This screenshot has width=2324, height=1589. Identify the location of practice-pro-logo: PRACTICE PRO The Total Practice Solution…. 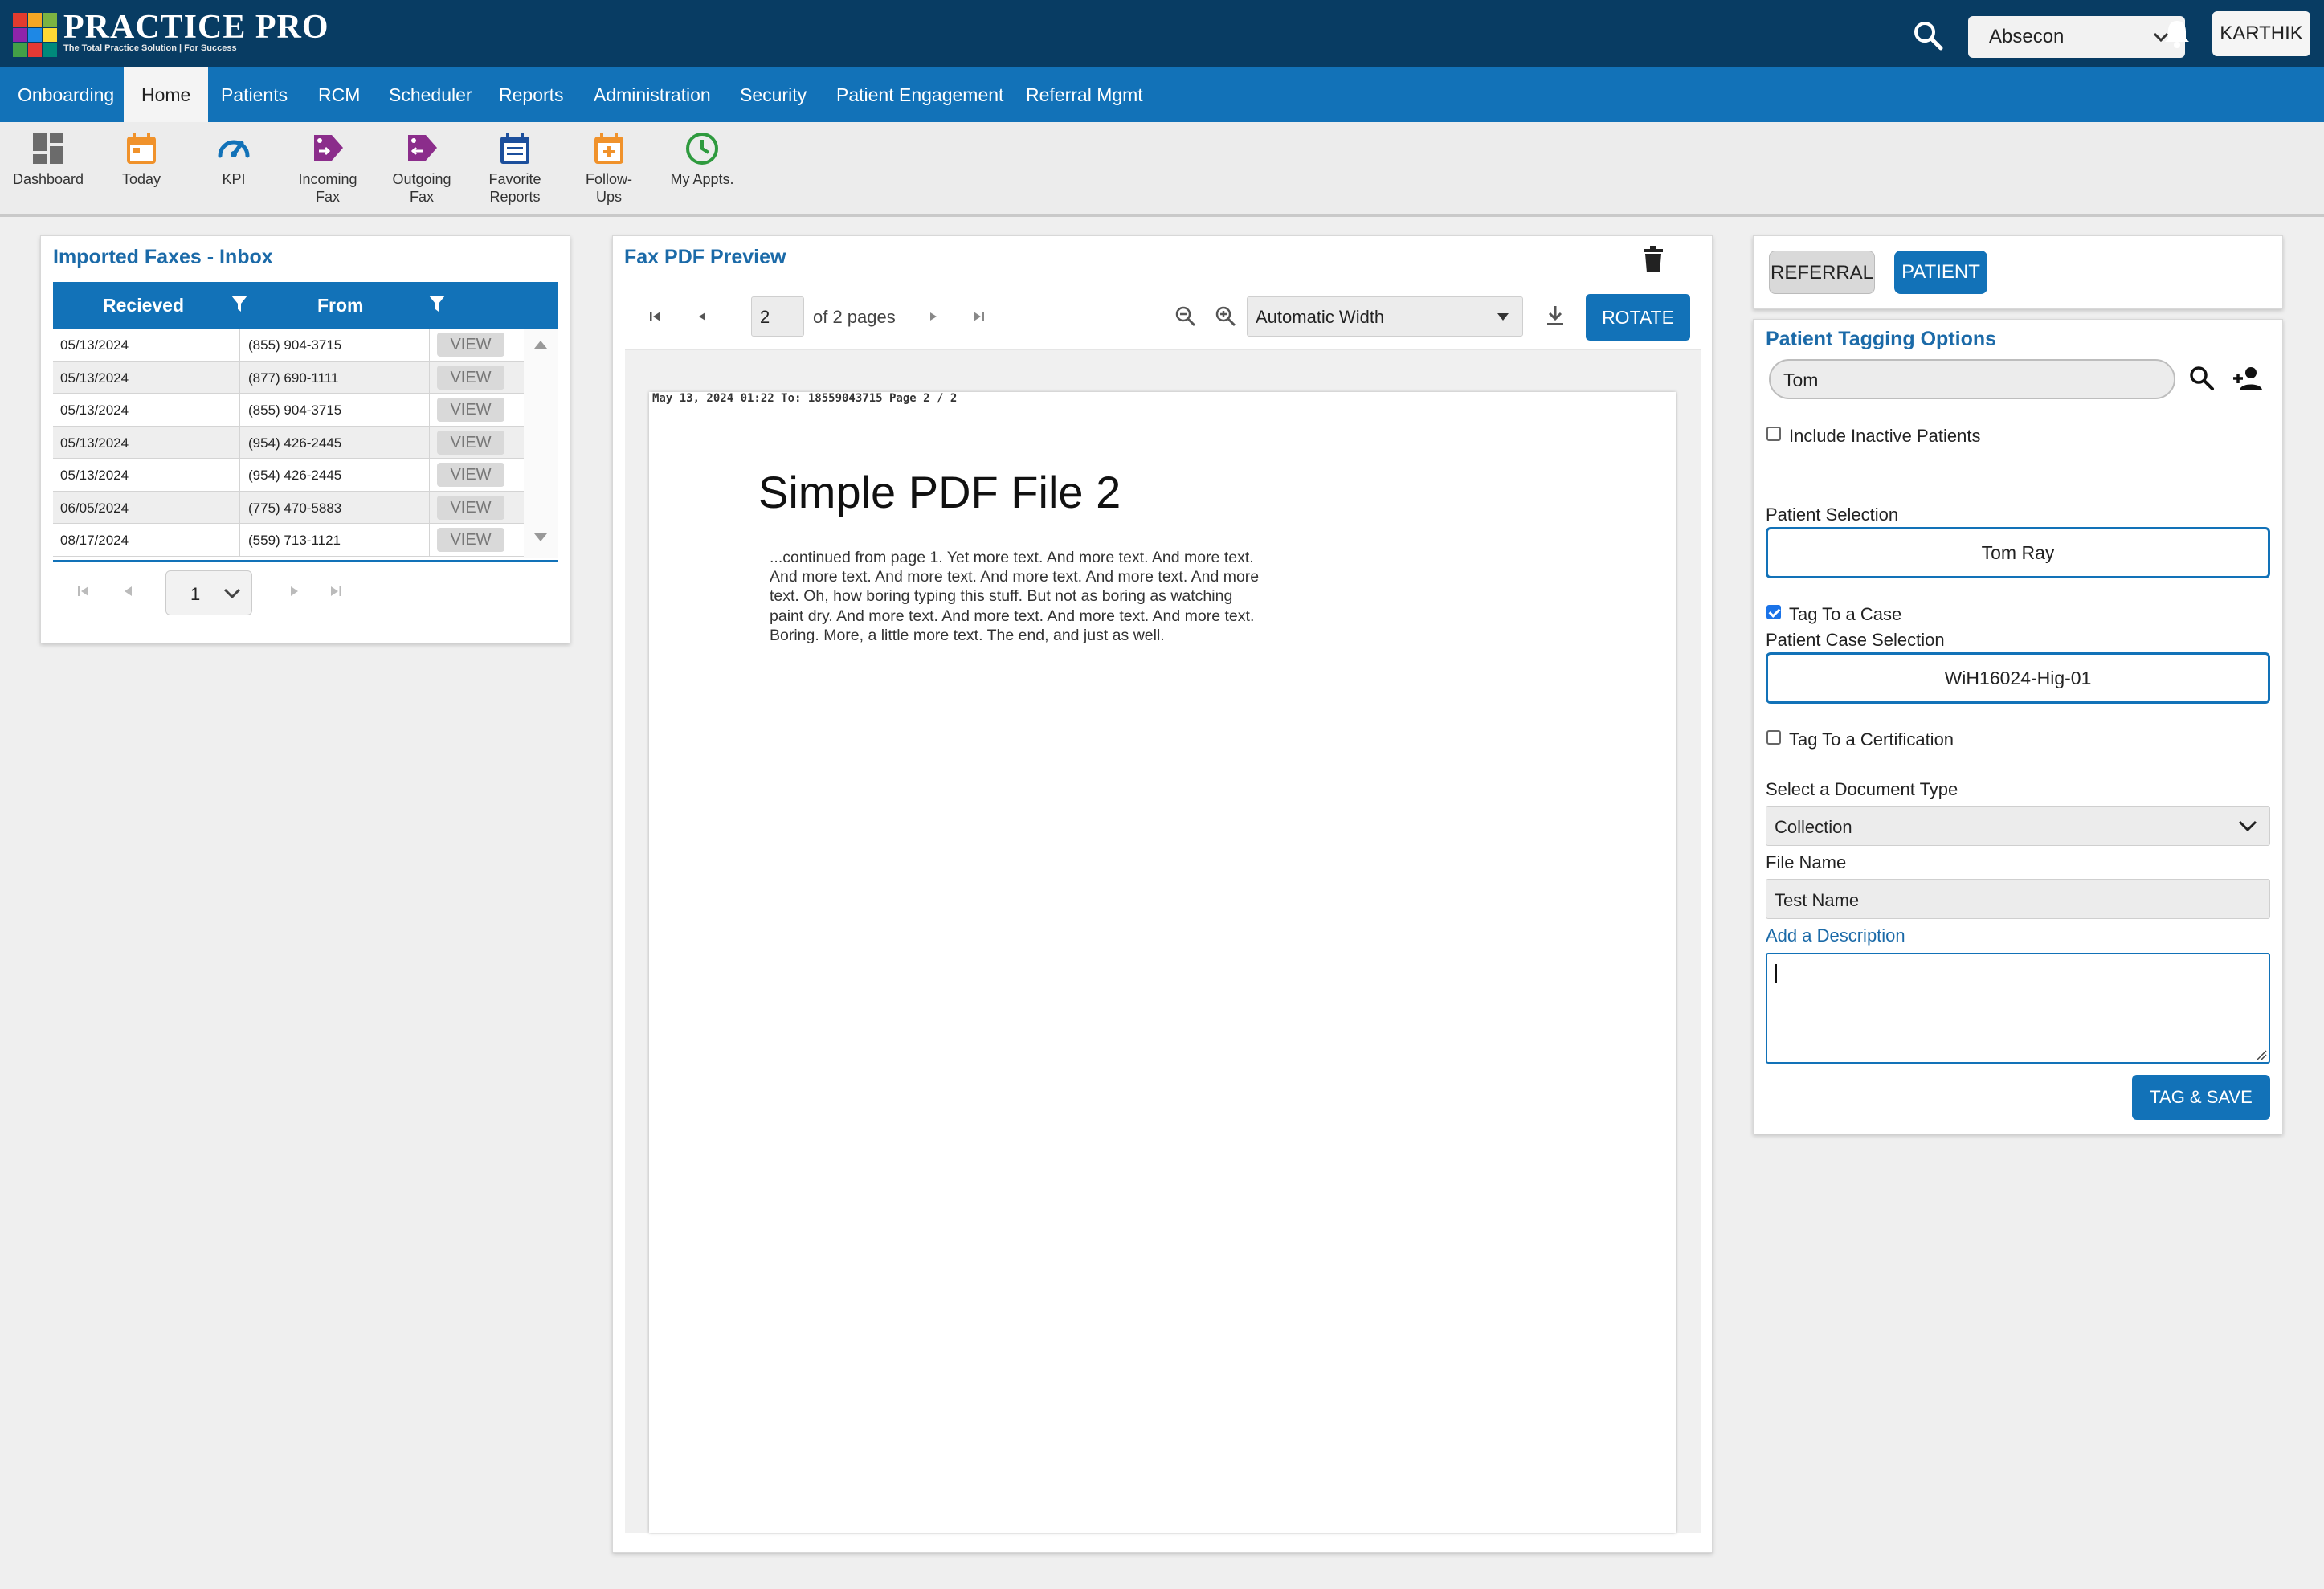
(171, 33).